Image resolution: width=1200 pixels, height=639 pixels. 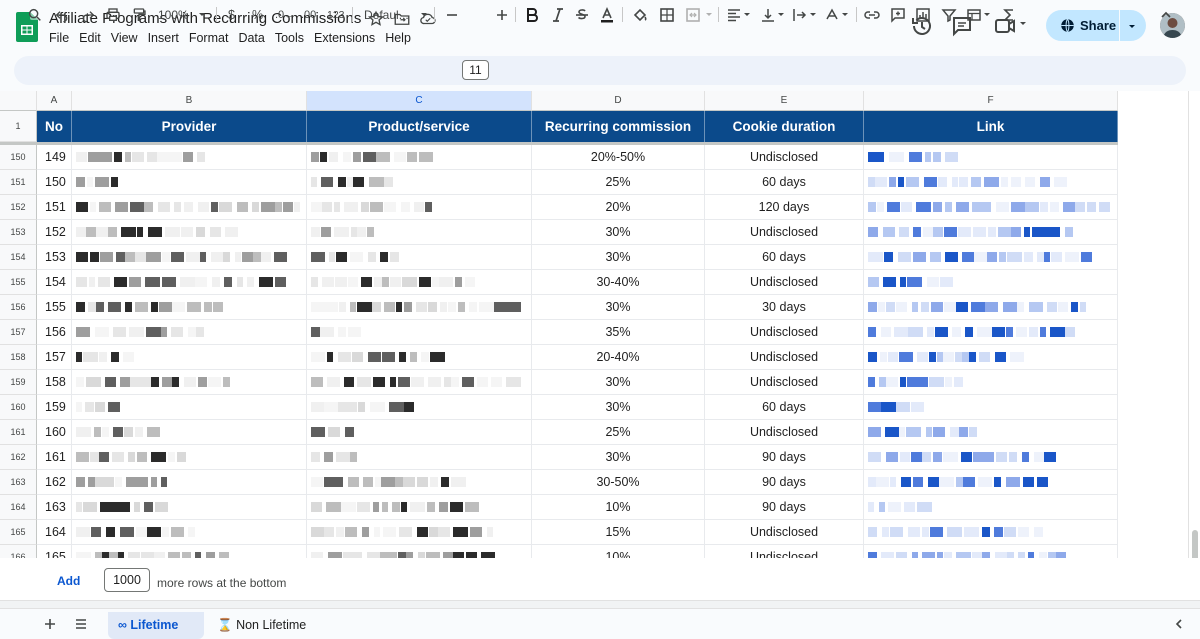 What do you see at coordinates (1098, 25) in the screenshot?
I see `share-label: Share` at bounding box center [1098, 25].